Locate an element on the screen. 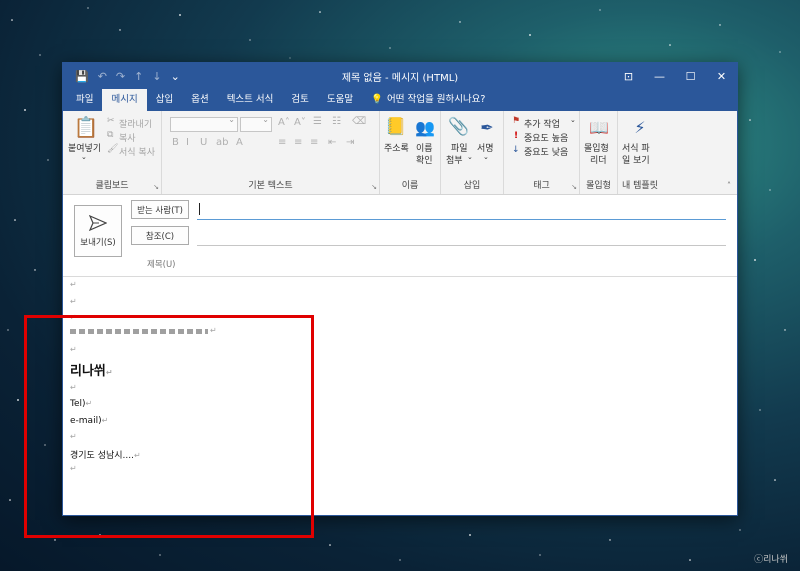 This screenshot has height=571, width=800. group-names: 📒 주소록 👥 이름 확인 이름 is located at coordinates (410, 152).